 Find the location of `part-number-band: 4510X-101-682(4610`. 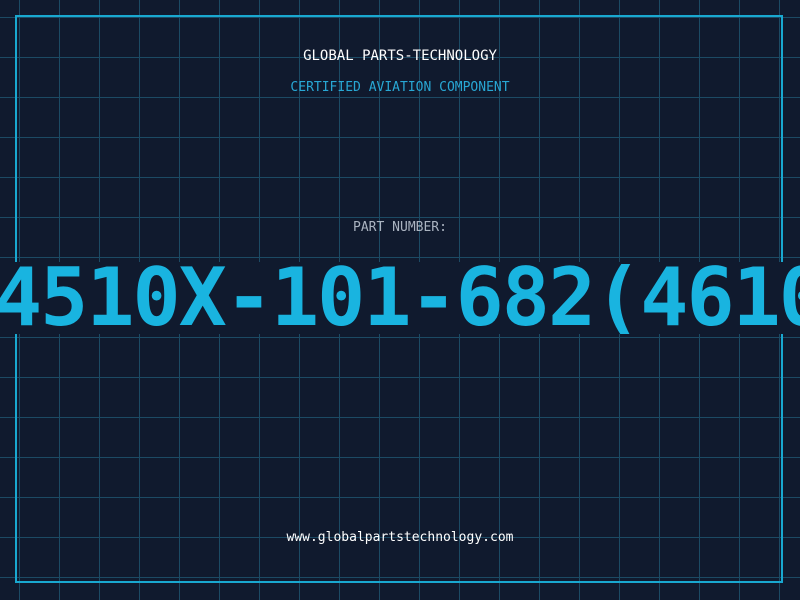

part-number-band: 4510X-101-682(4610 is located at coordinates (400, 298).